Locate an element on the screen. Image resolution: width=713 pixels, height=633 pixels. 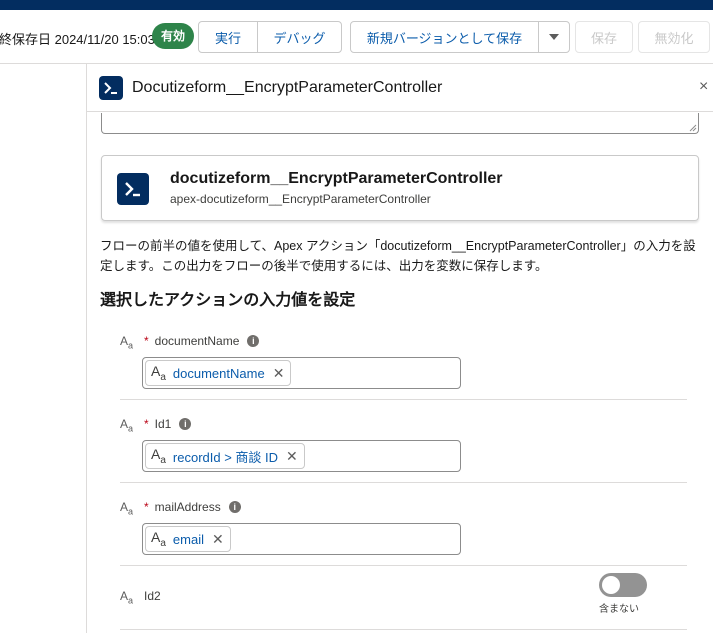
debug-button: デバッグ is located at coordinates (299, 37).